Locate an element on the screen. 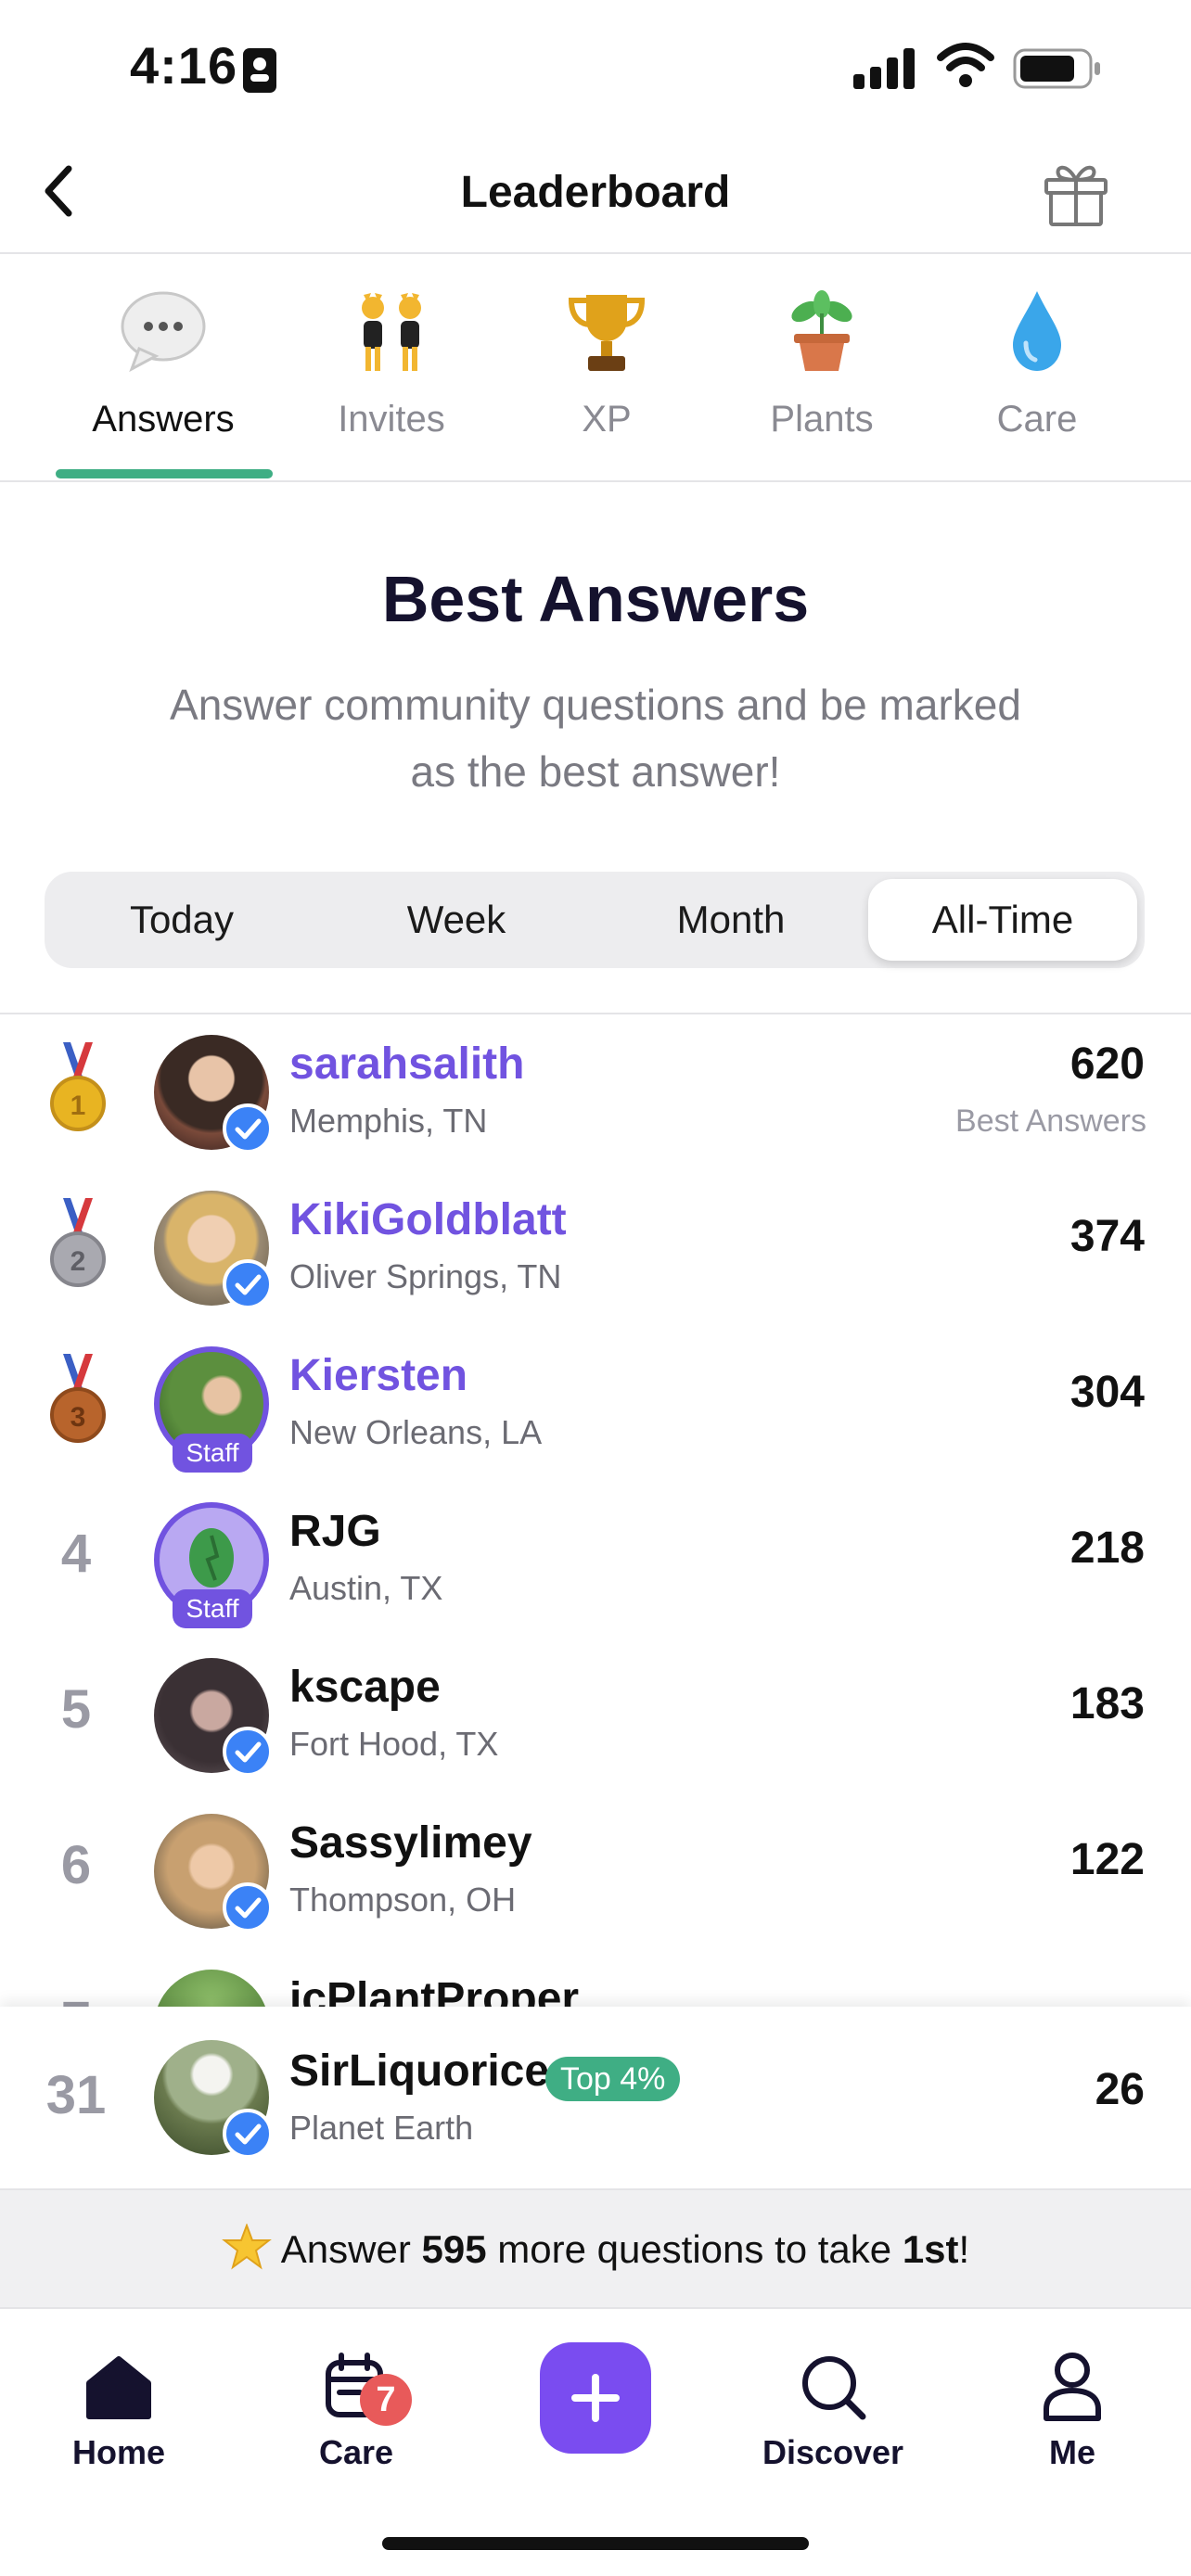 The width and height of the screenshot is (1191, 2576). current-user-row: 31 SirLiquorice Top 4% Planet Earth 26 is located at coordinates (595, 2098).